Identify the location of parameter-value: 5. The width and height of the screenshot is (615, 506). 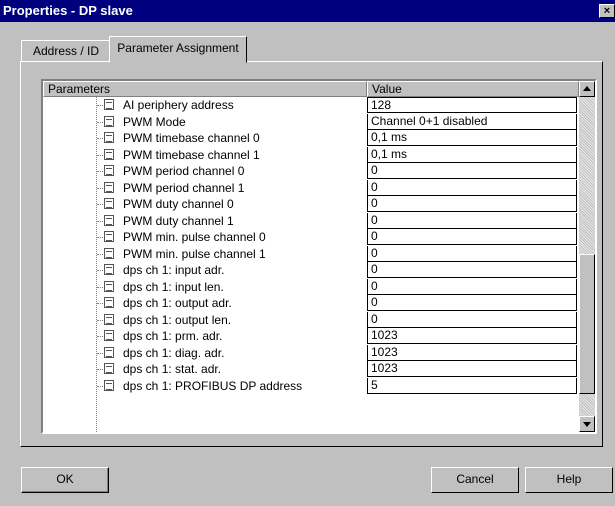
(472, 385).